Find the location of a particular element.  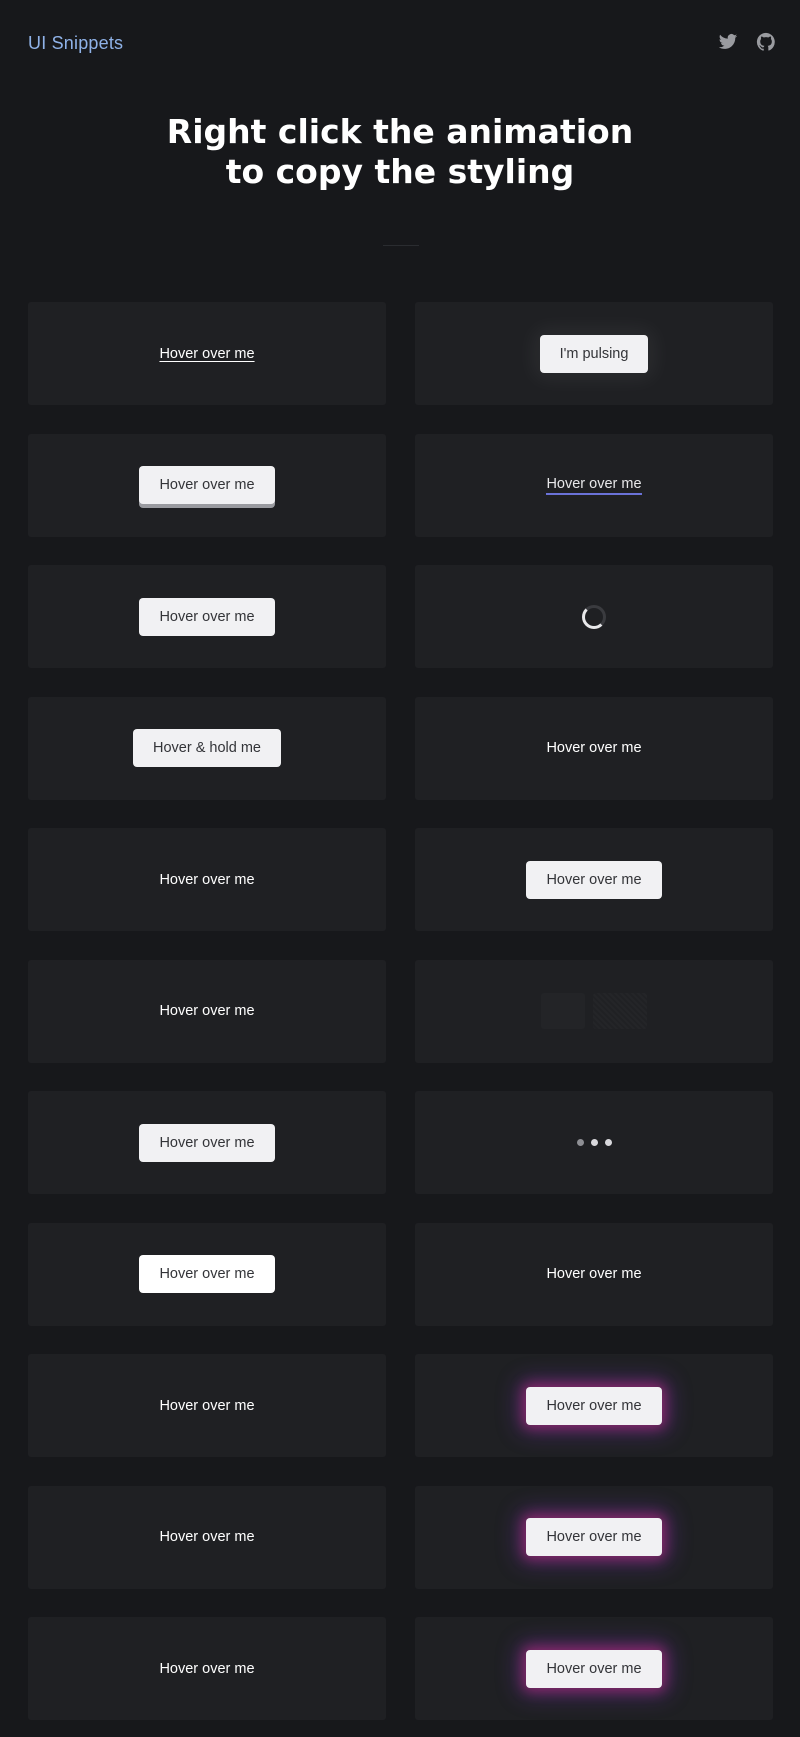

pulsing-button: I'm pulsing is located at coordinates (594, 353).